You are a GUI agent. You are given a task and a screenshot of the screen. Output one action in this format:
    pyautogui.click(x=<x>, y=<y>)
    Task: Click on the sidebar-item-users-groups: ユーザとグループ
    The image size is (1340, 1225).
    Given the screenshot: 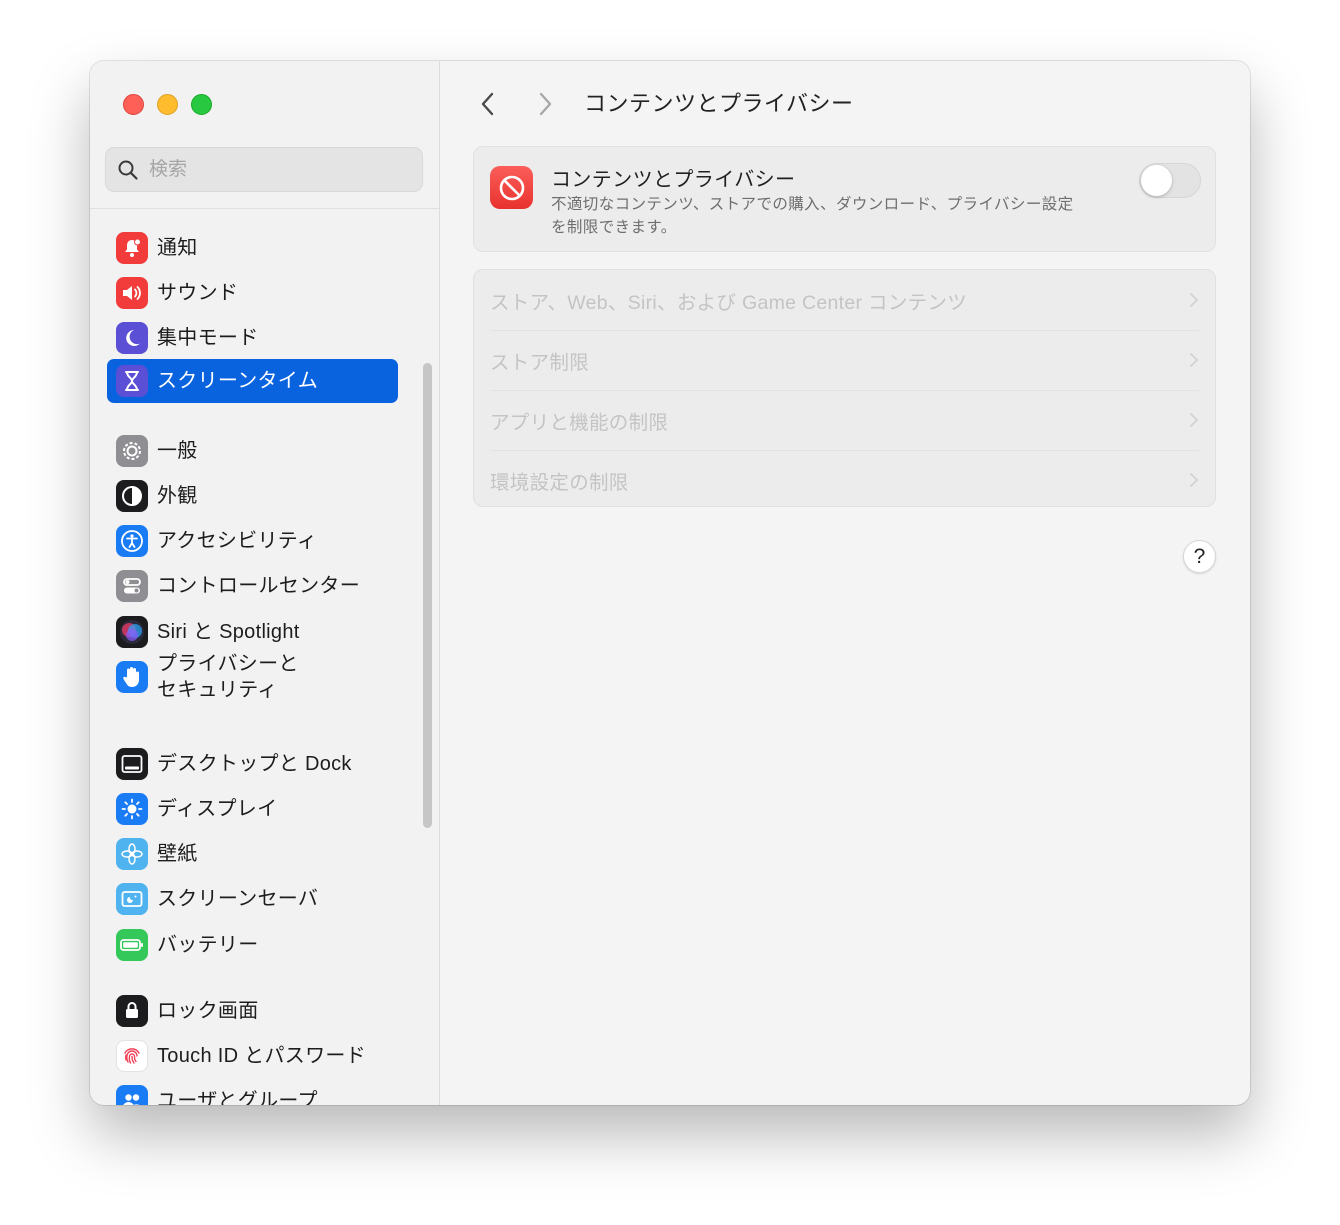 What is the action you would take?
    pyautogui.click(x=252, y=1092)
    